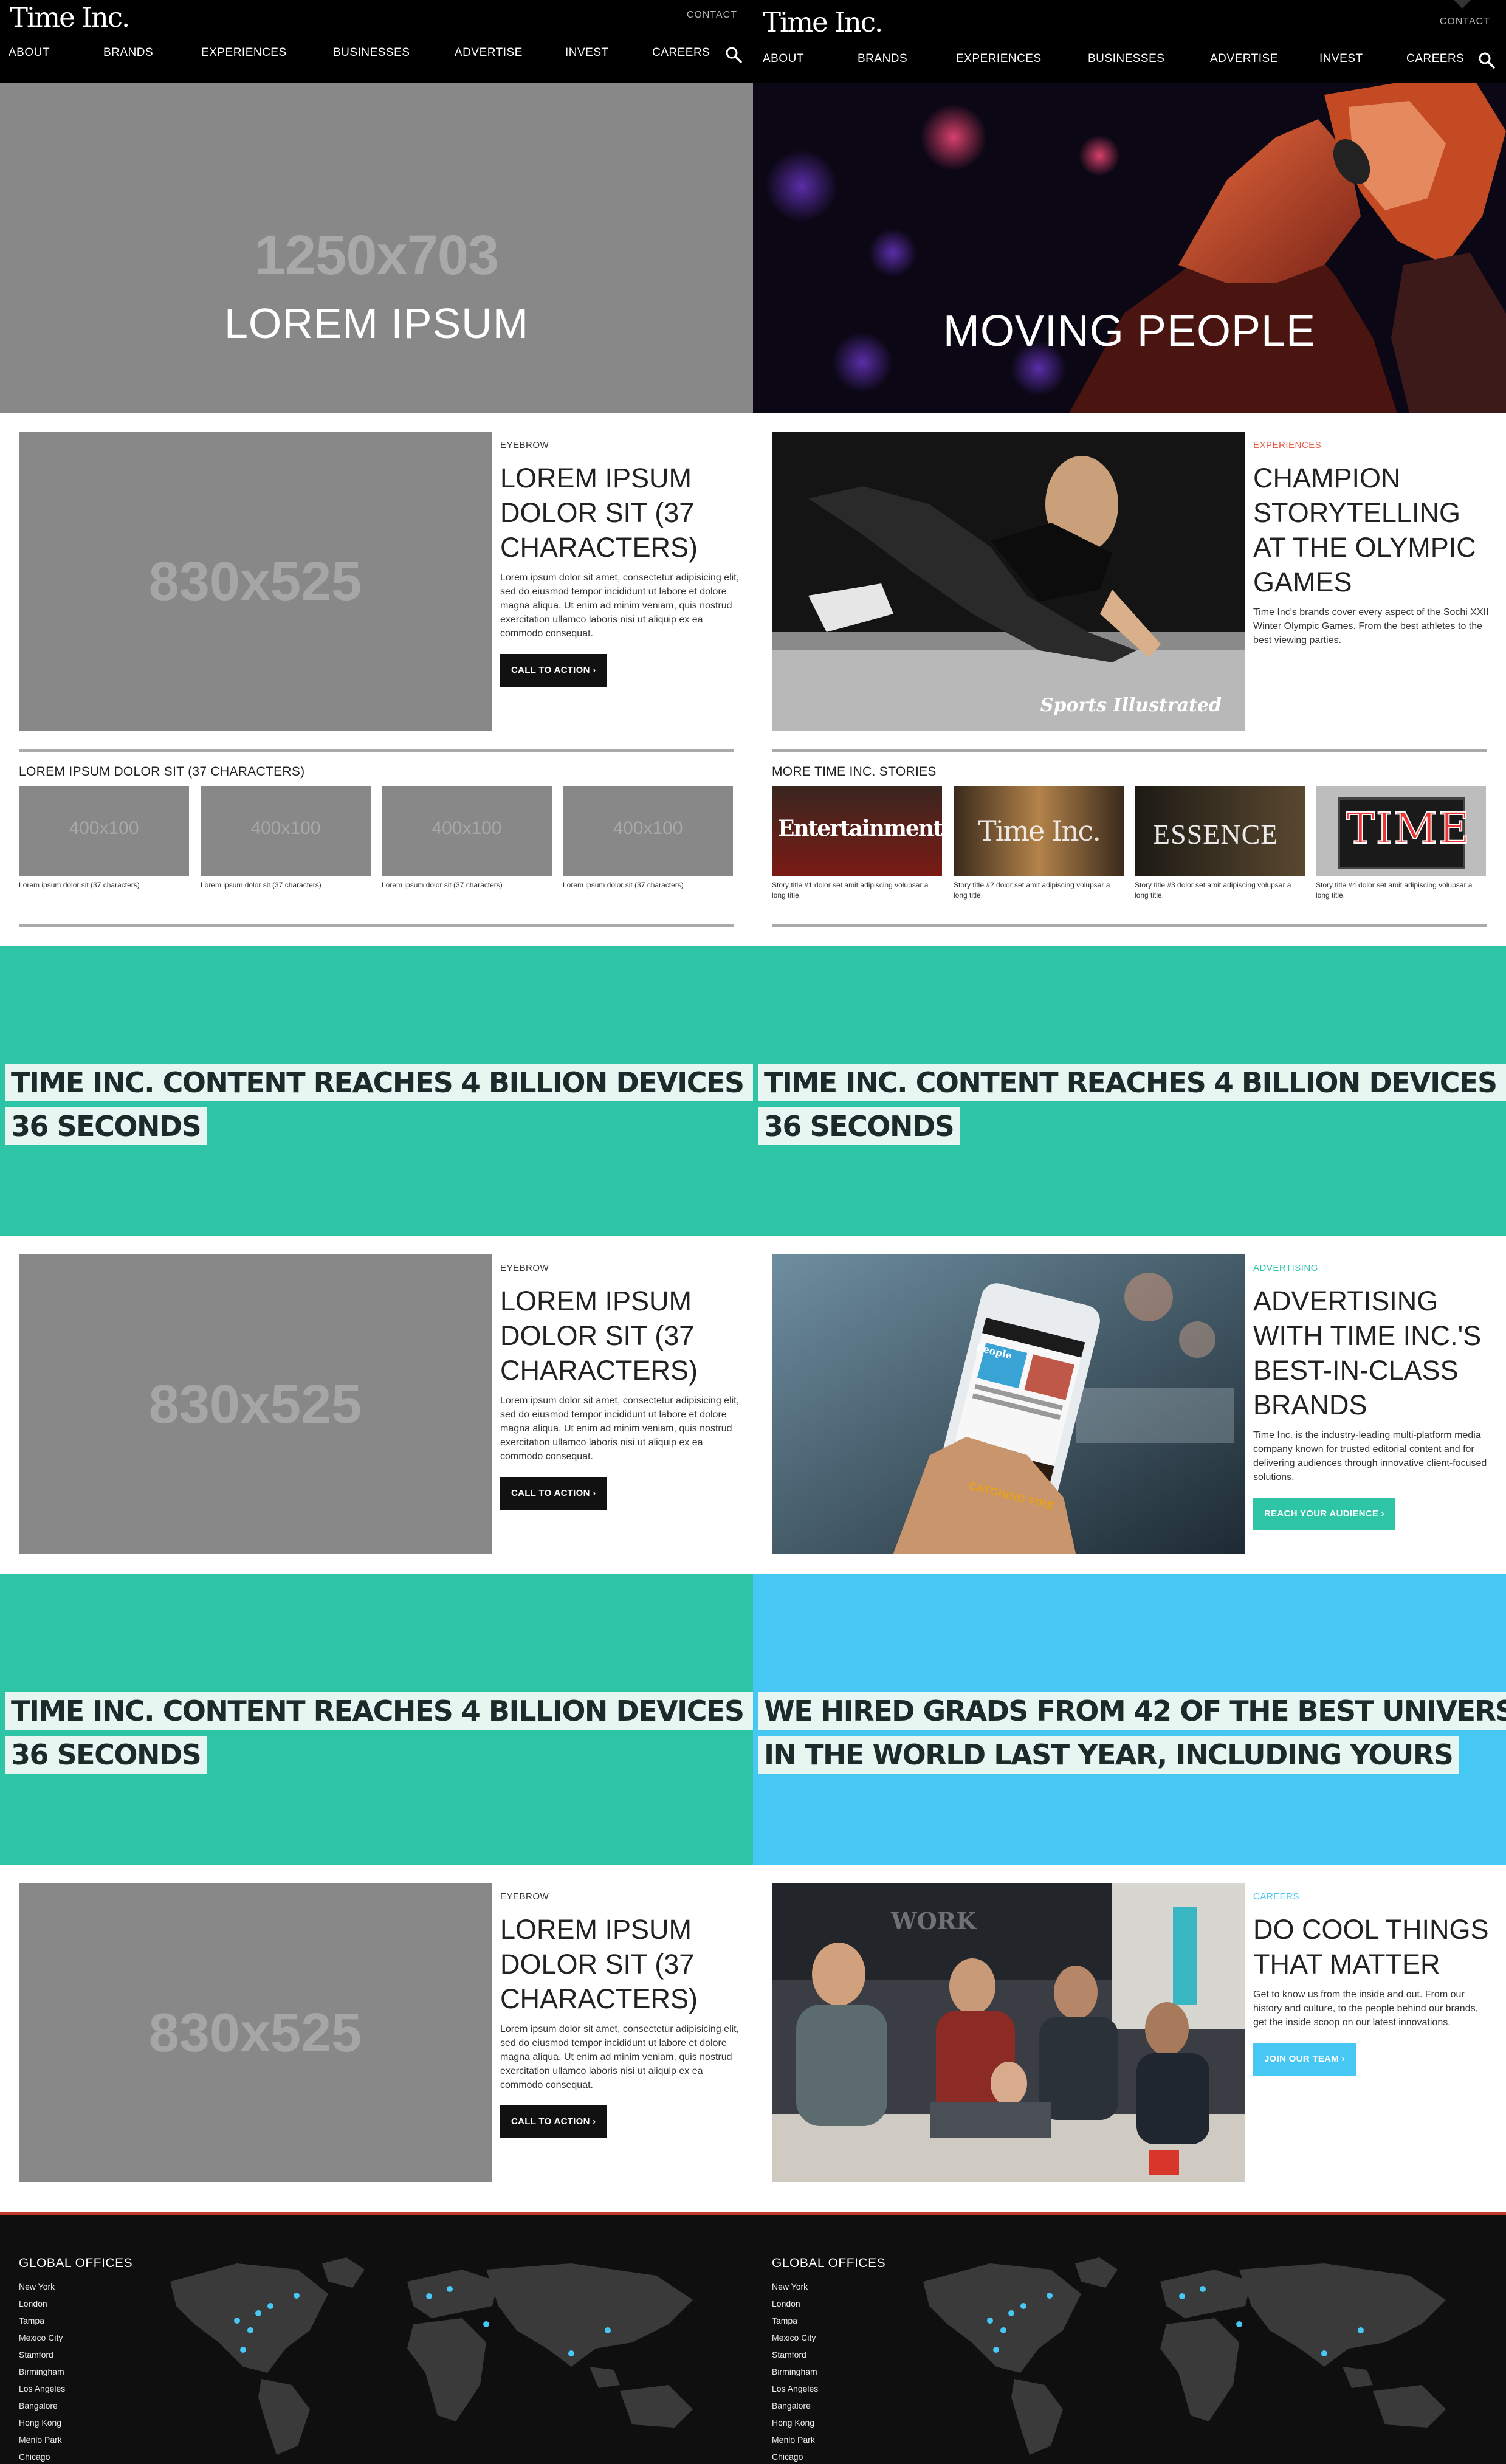 Image resolution: width=1506 pixels, height=2464 pixels. What do you see at coordinates (1129, 248) in the screenshot?
I see `hero: MOVING PEOPLE` at bounding box center [1129, 248].